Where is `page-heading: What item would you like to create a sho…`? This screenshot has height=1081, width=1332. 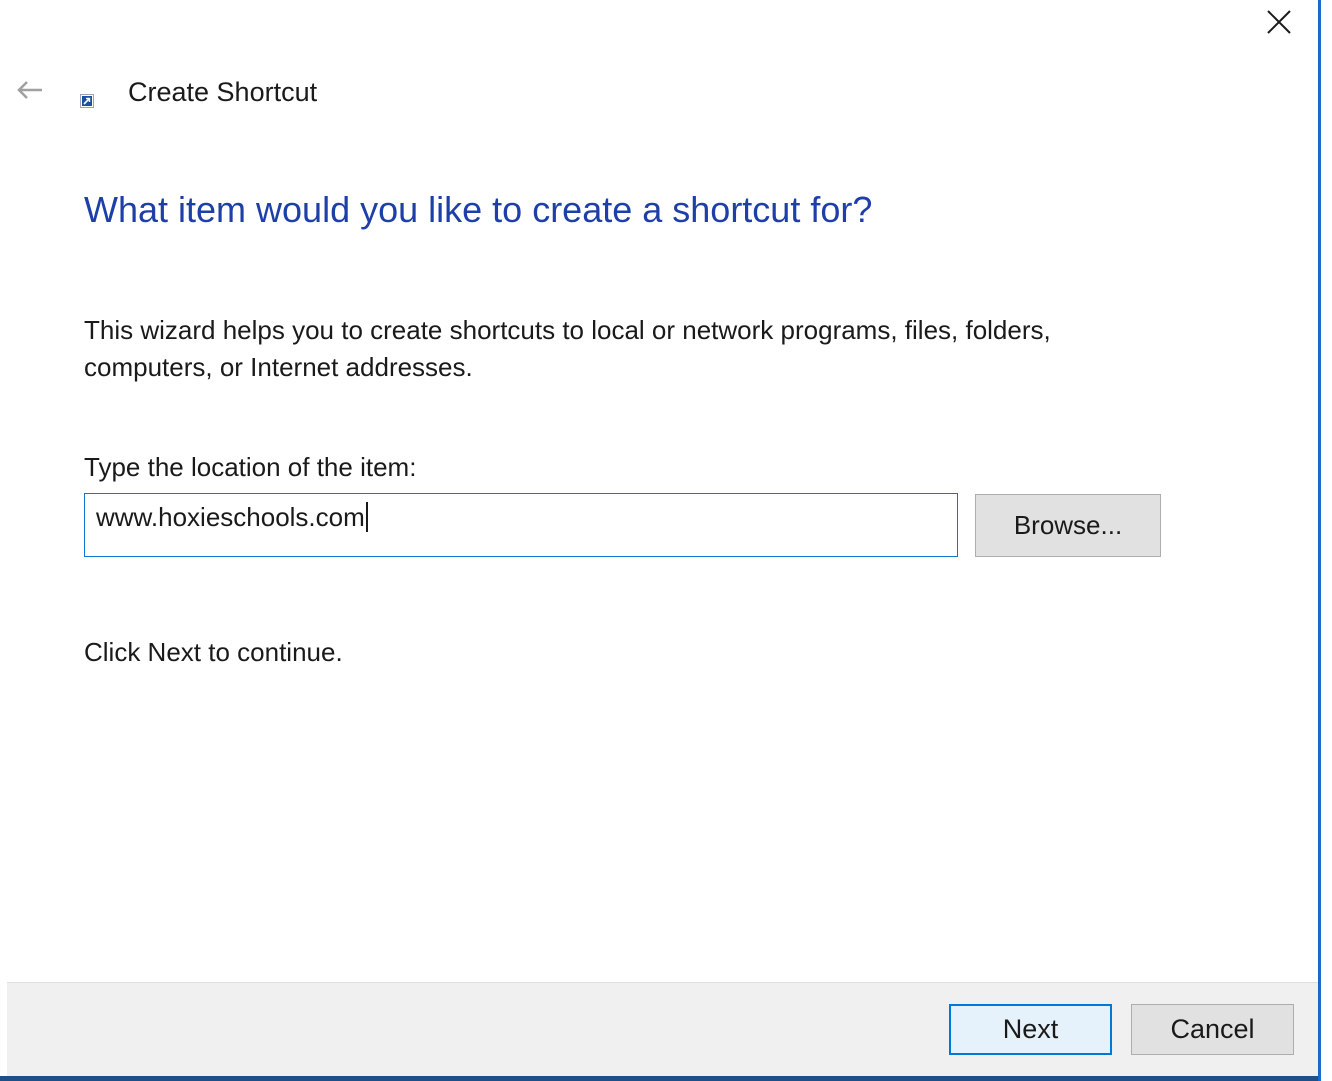 page-heading: What item would you like to create a sho… is located at coordinates (478, 209).